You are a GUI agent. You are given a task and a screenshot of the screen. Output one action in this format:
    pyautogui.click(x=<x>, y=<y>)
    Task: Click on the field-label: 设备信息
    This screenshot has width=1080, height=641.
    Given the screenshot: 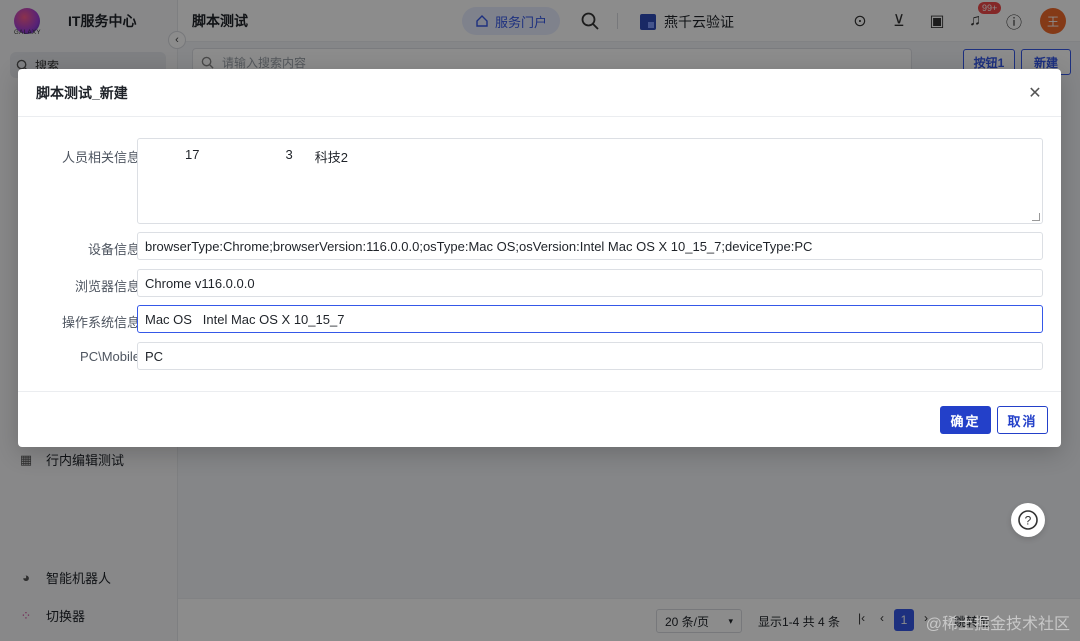 What is the action you would take?
    pyautogui.click(x=113, y=249)
    